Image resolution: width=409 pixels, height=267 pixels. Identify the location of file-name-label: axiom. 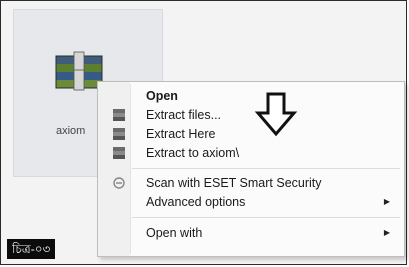
(71, 131).